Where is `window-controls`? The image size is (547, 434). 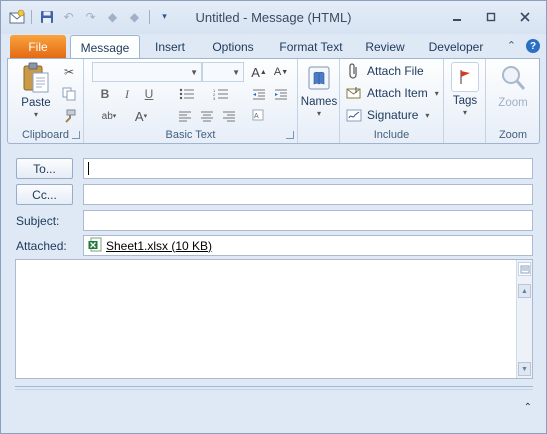
window-controls is located at coordinates (491, 17).